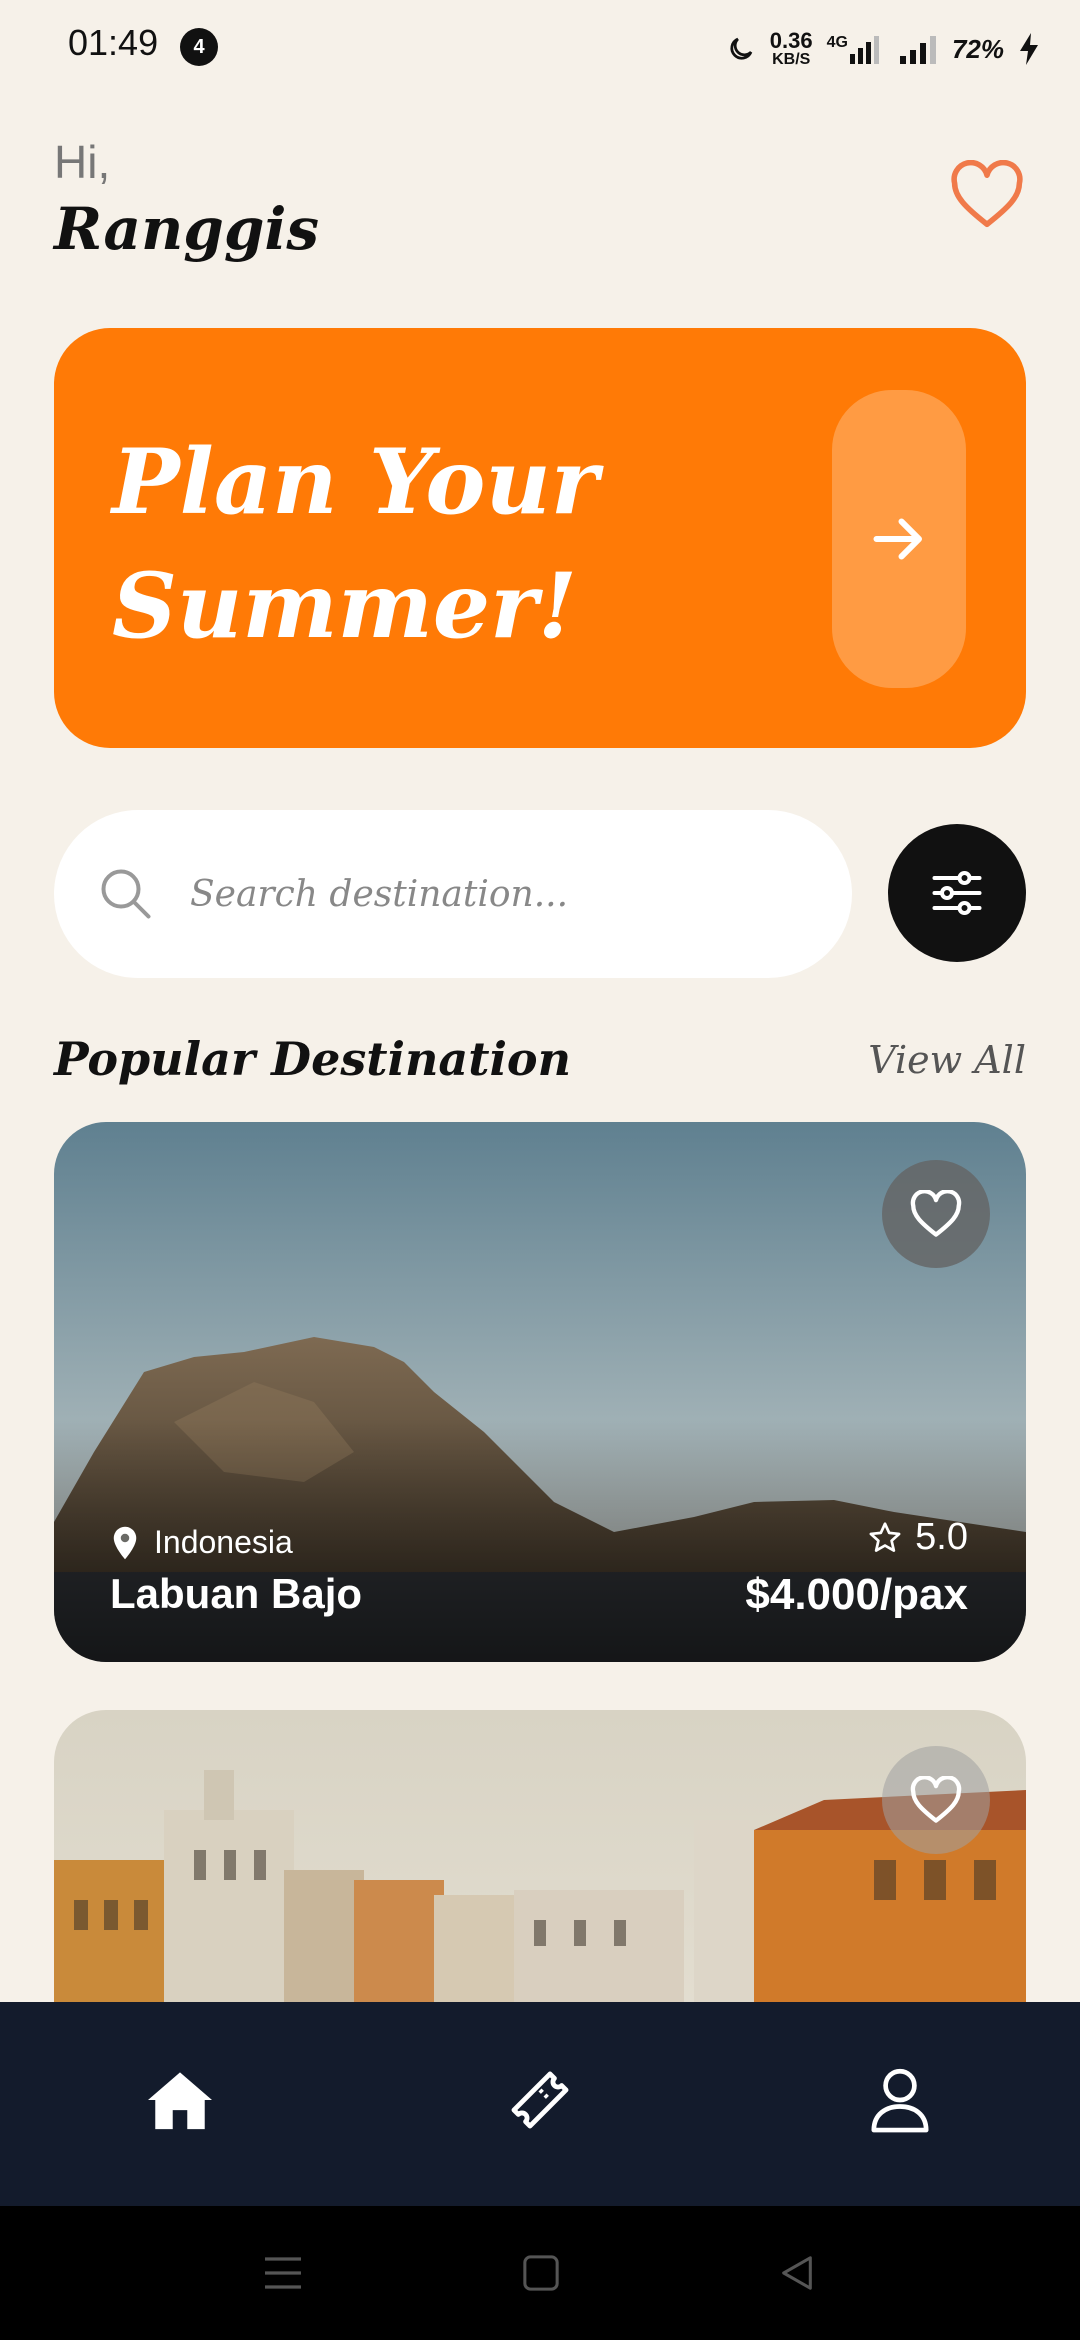  I want to click on star-icon, so click(885, 1536).